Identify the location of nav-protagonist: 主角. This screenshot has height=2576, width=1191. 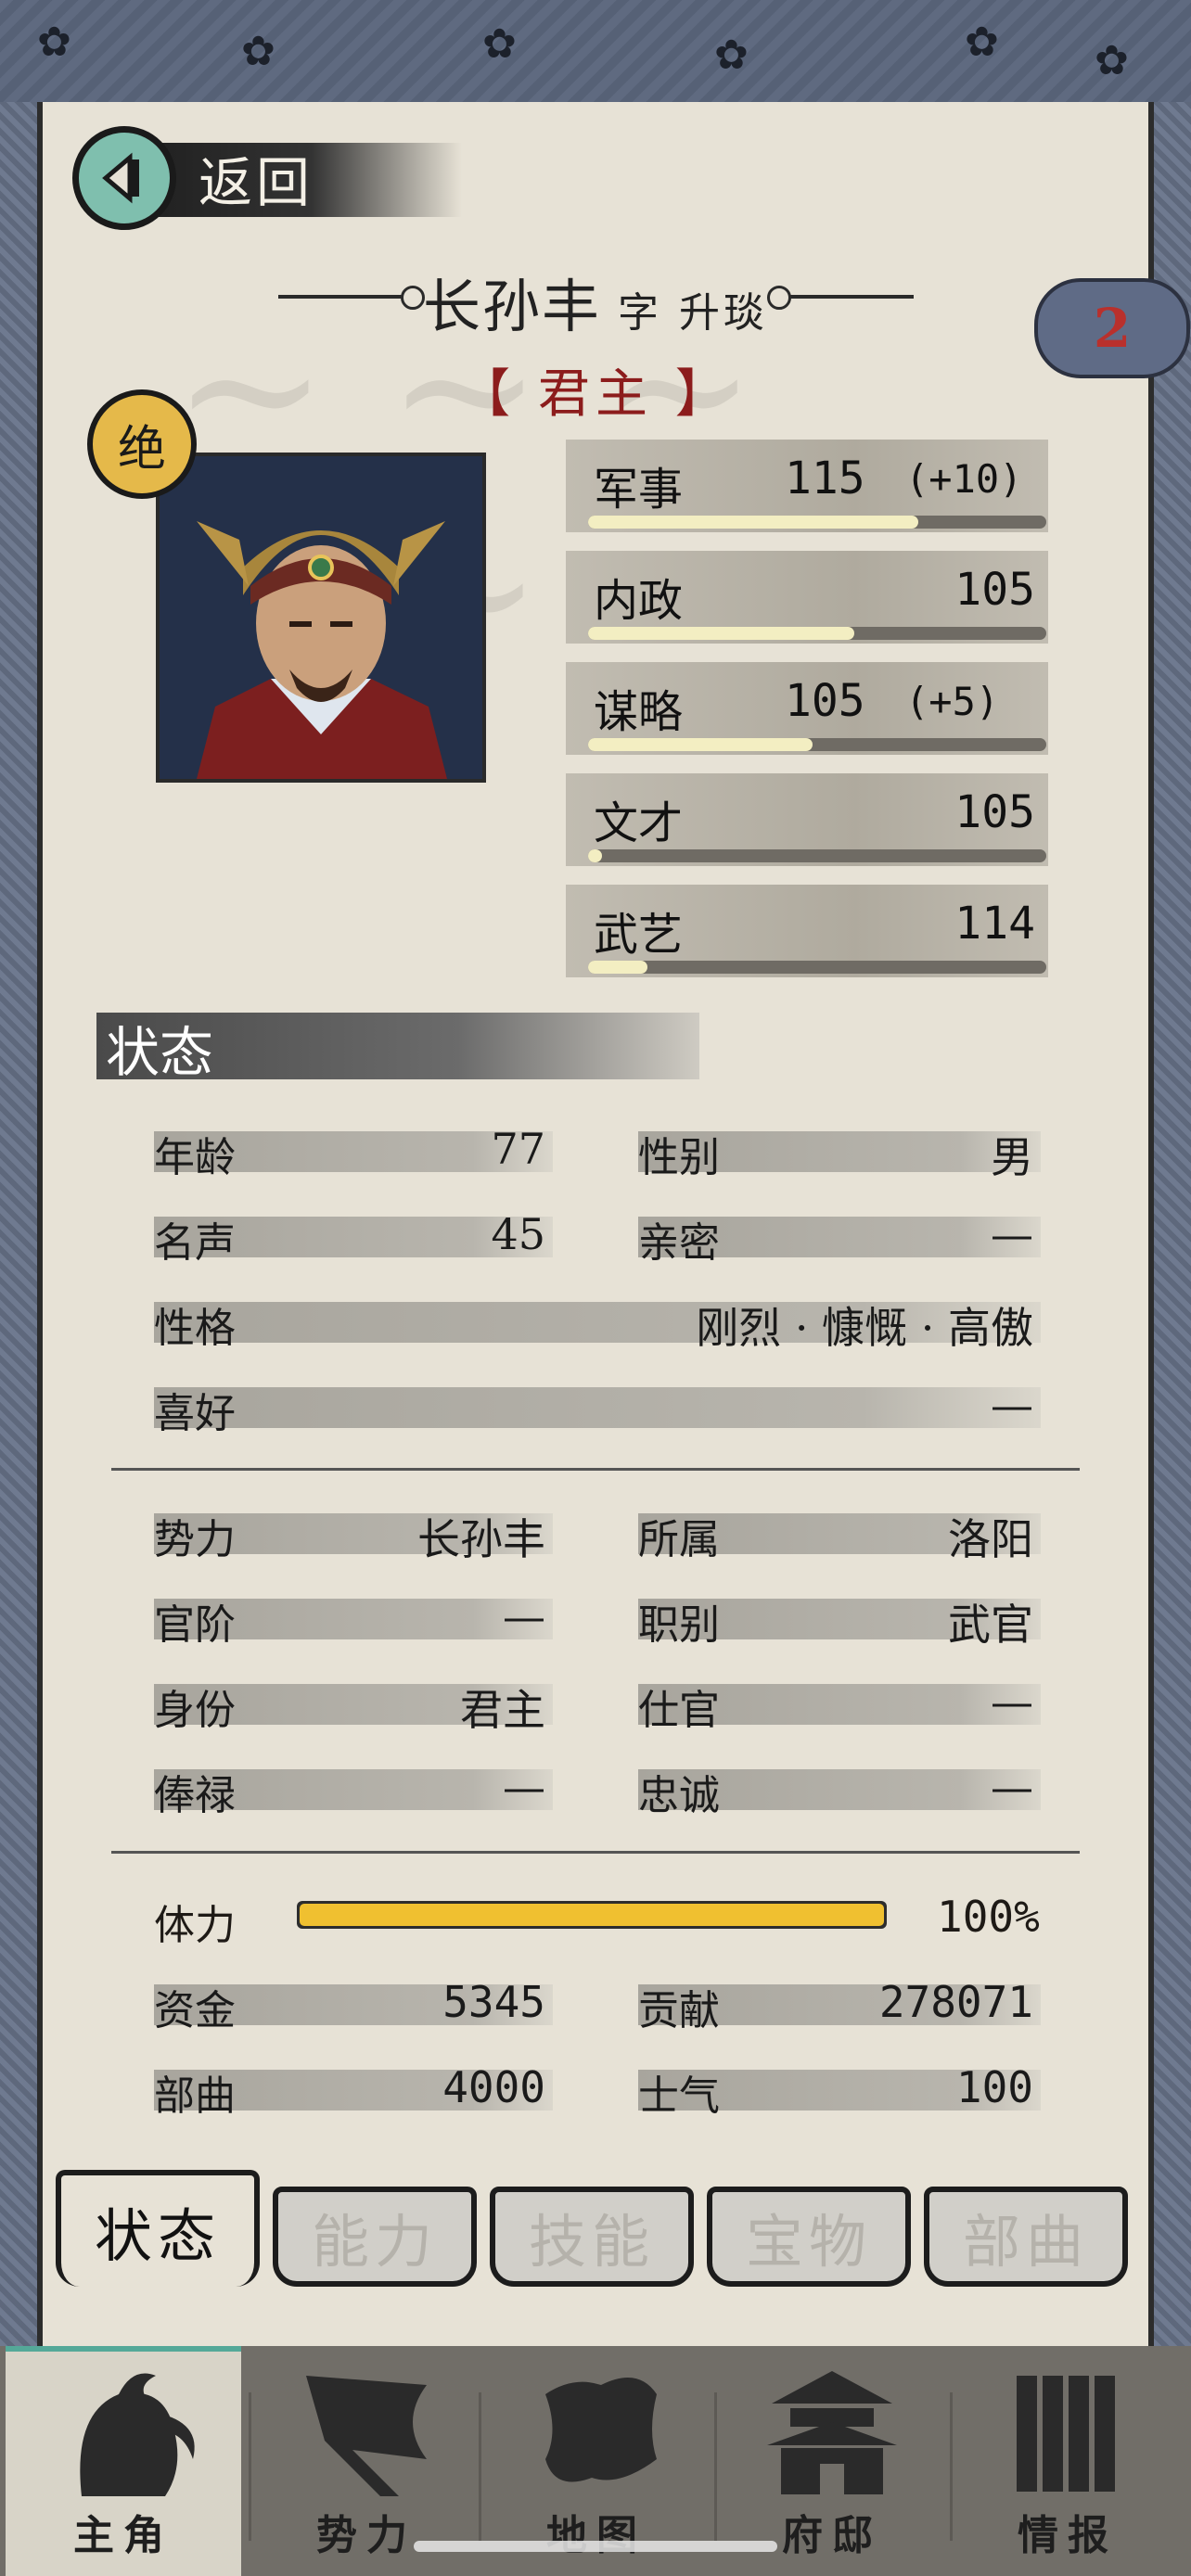
(123, 2461).